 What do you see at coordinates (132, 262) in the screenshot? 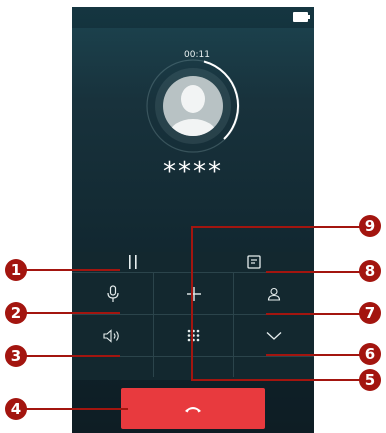
I see `pause-icon` at bounding box center [132, 262].